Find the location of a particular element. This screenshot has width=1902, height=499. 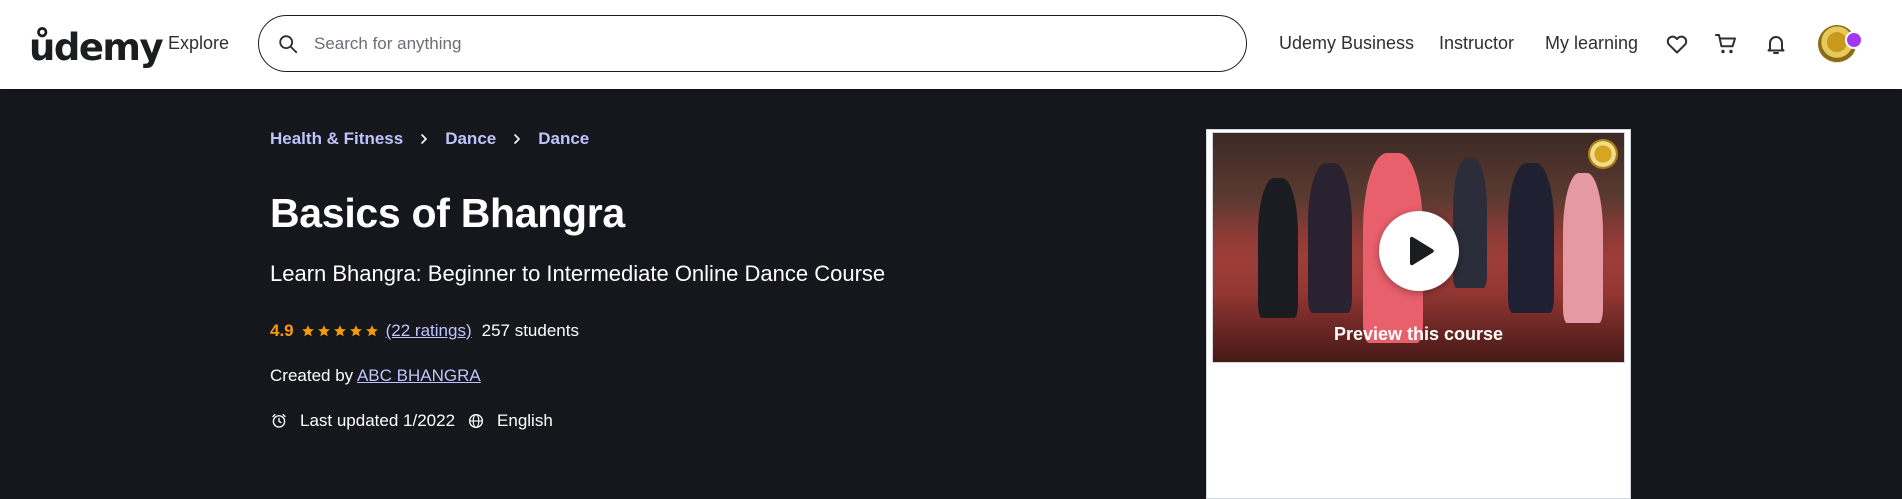

channel-logo-badge is located at coordinates (1603, 154).